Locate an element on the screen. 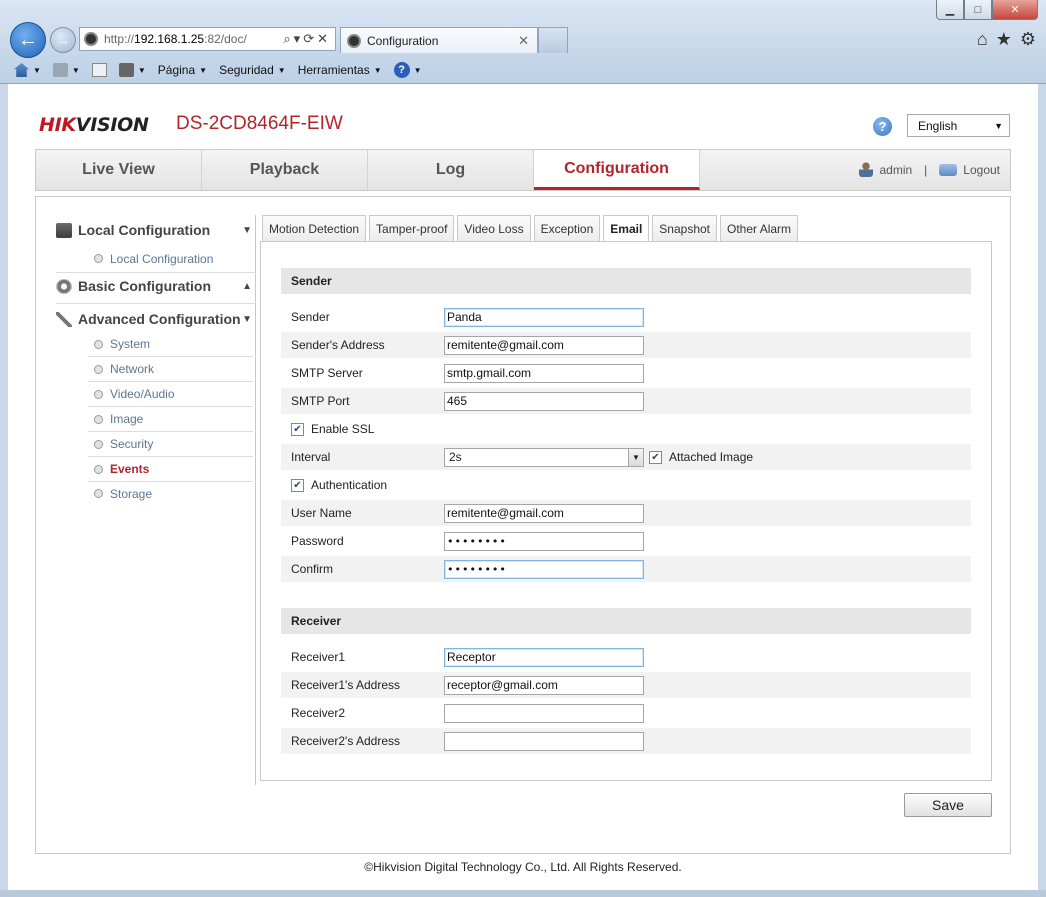 The image size is (1046, 897). close-tab-icon: ✕ is located at coordinates (523, 41).